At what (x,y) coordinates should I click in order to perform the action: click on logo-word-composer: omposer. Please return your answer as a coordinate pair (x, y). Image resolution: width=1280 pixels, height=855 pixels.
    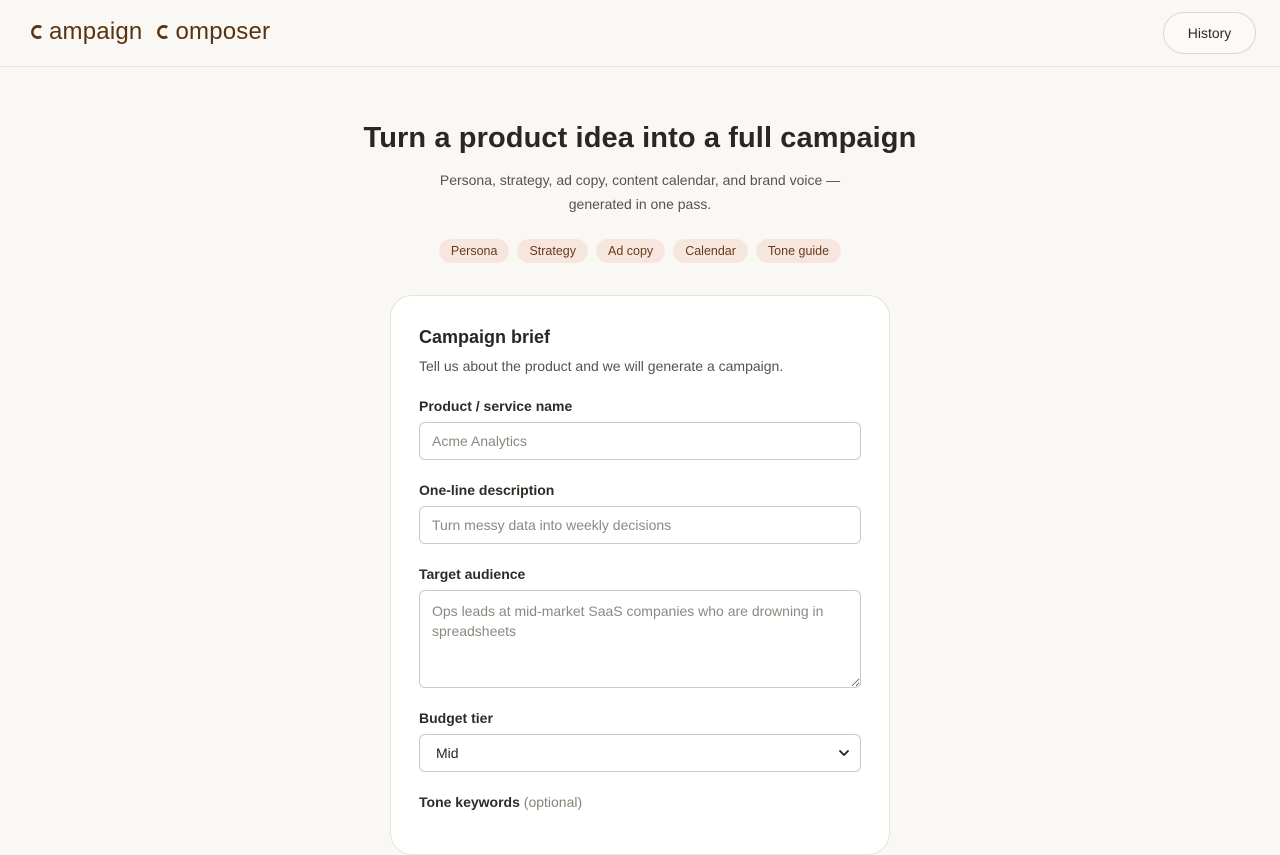
    Looking at the image, I should click on (212, 32).